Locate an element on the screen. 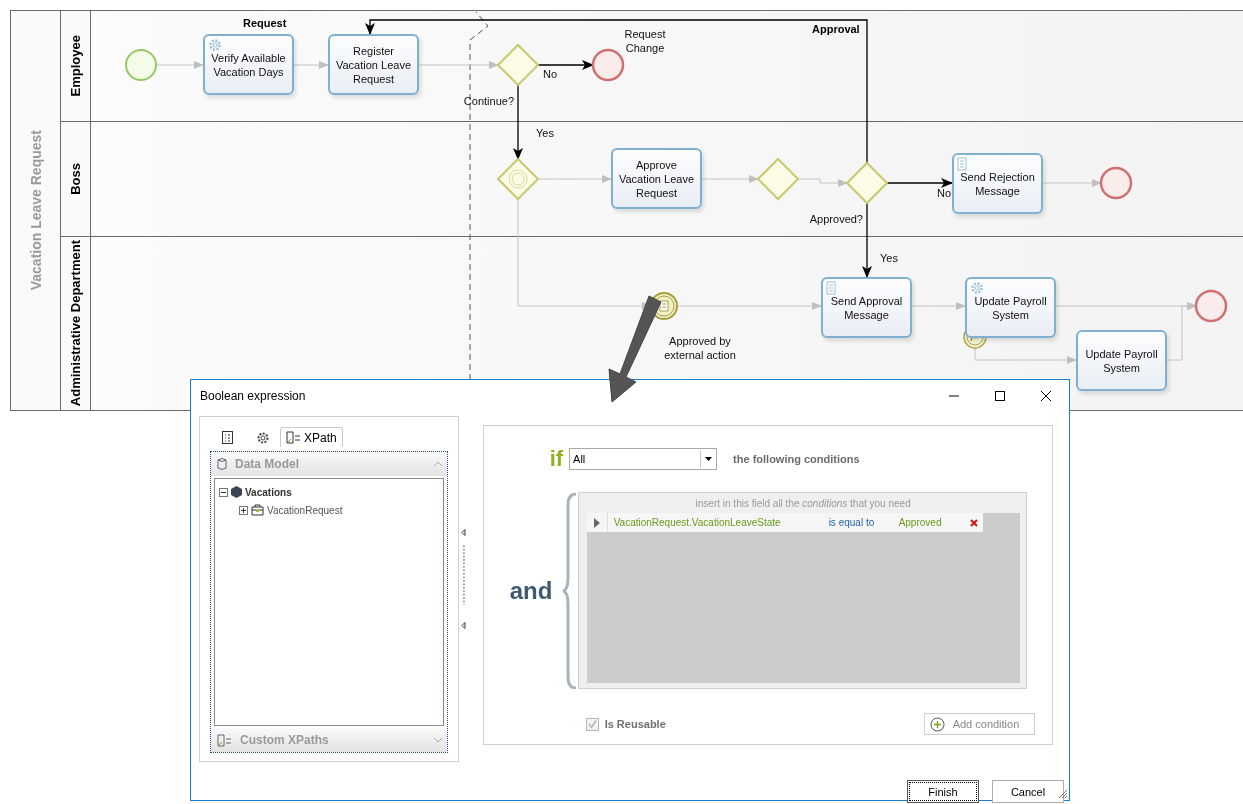  phase-label: Request is located at coordinates (265, 23).